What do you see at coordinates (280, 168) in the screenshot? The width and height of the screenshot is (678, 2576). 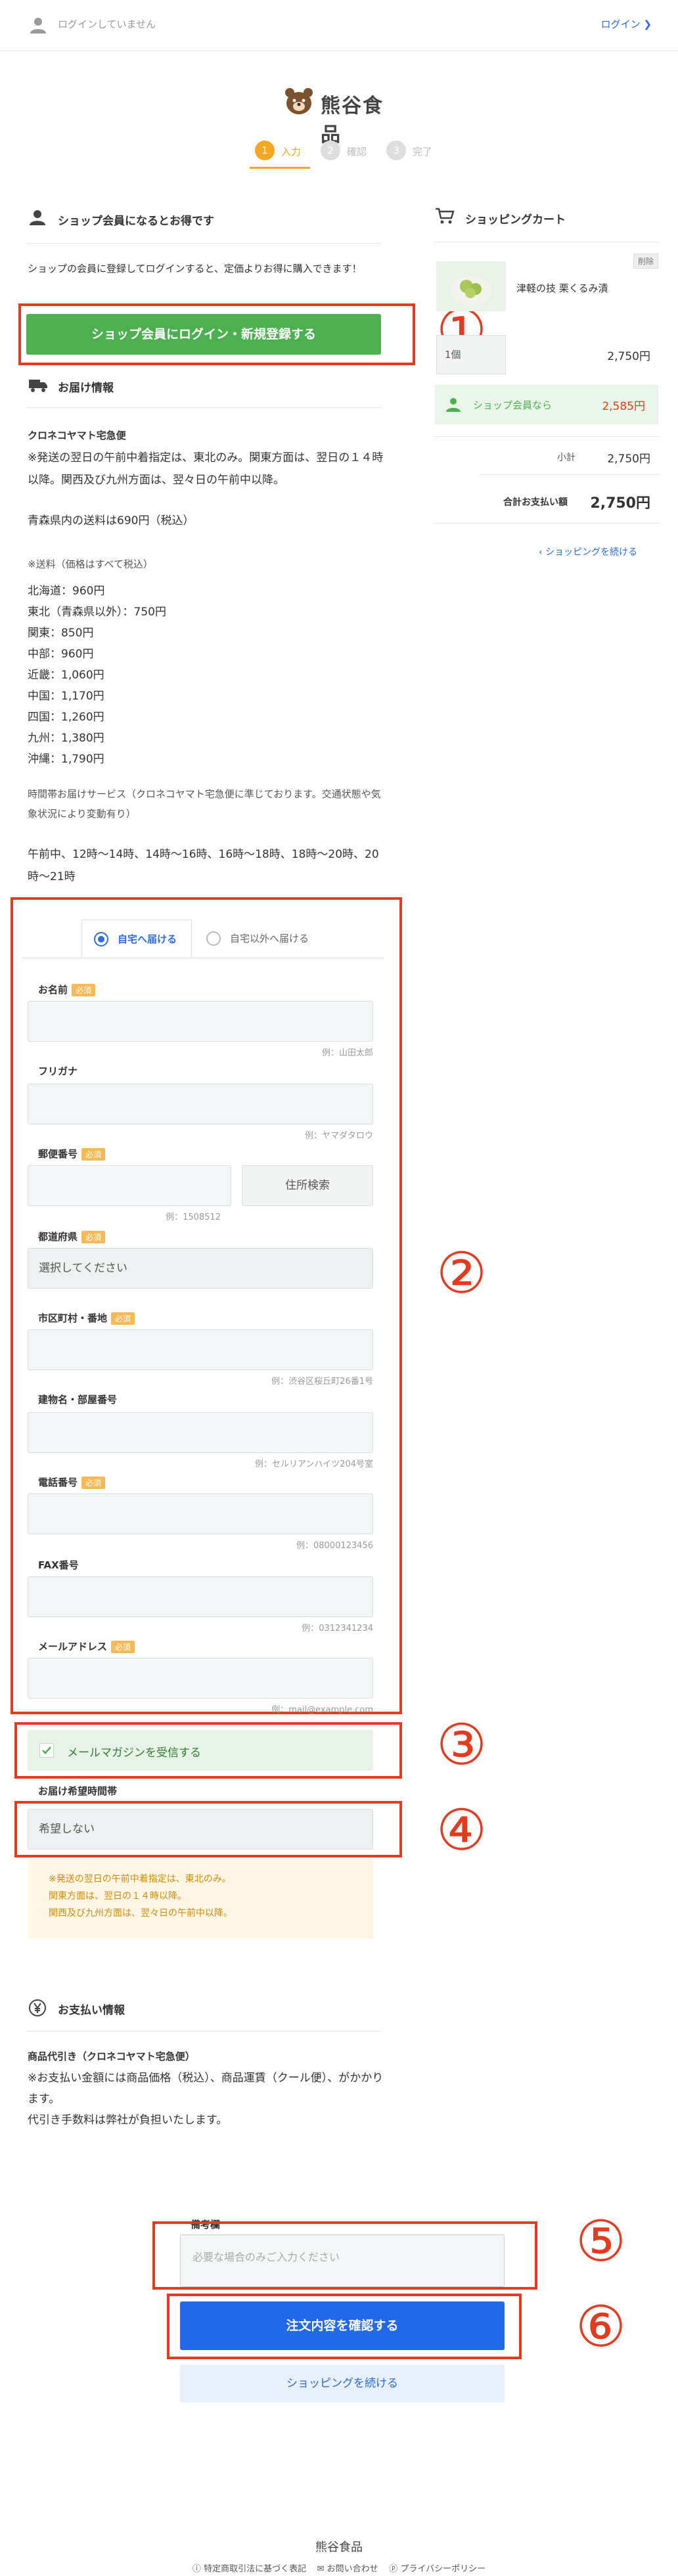 I see `step-progress-bar` at bounding box center [280, 168].